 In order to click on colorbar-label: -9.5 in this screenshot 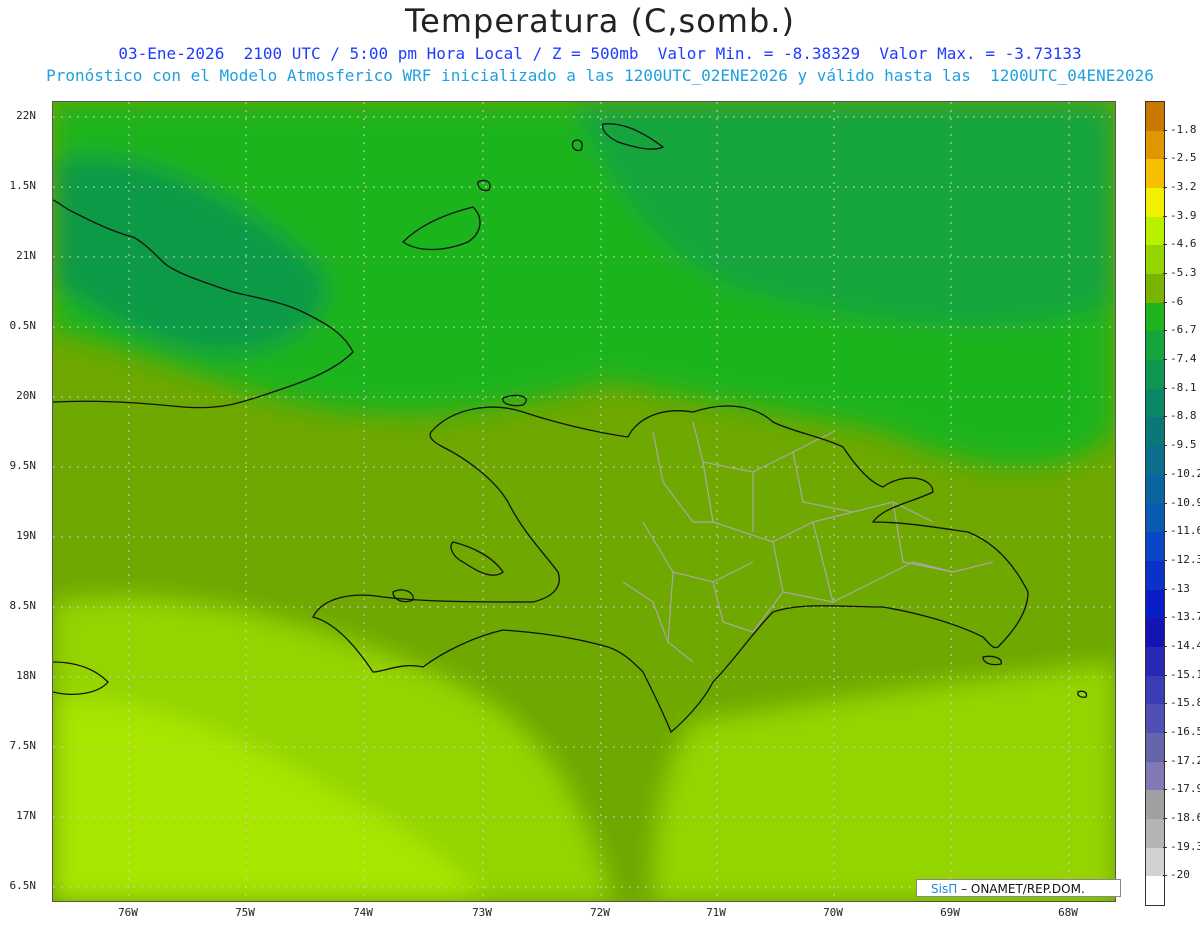, I will do `click(1183, 445)`.